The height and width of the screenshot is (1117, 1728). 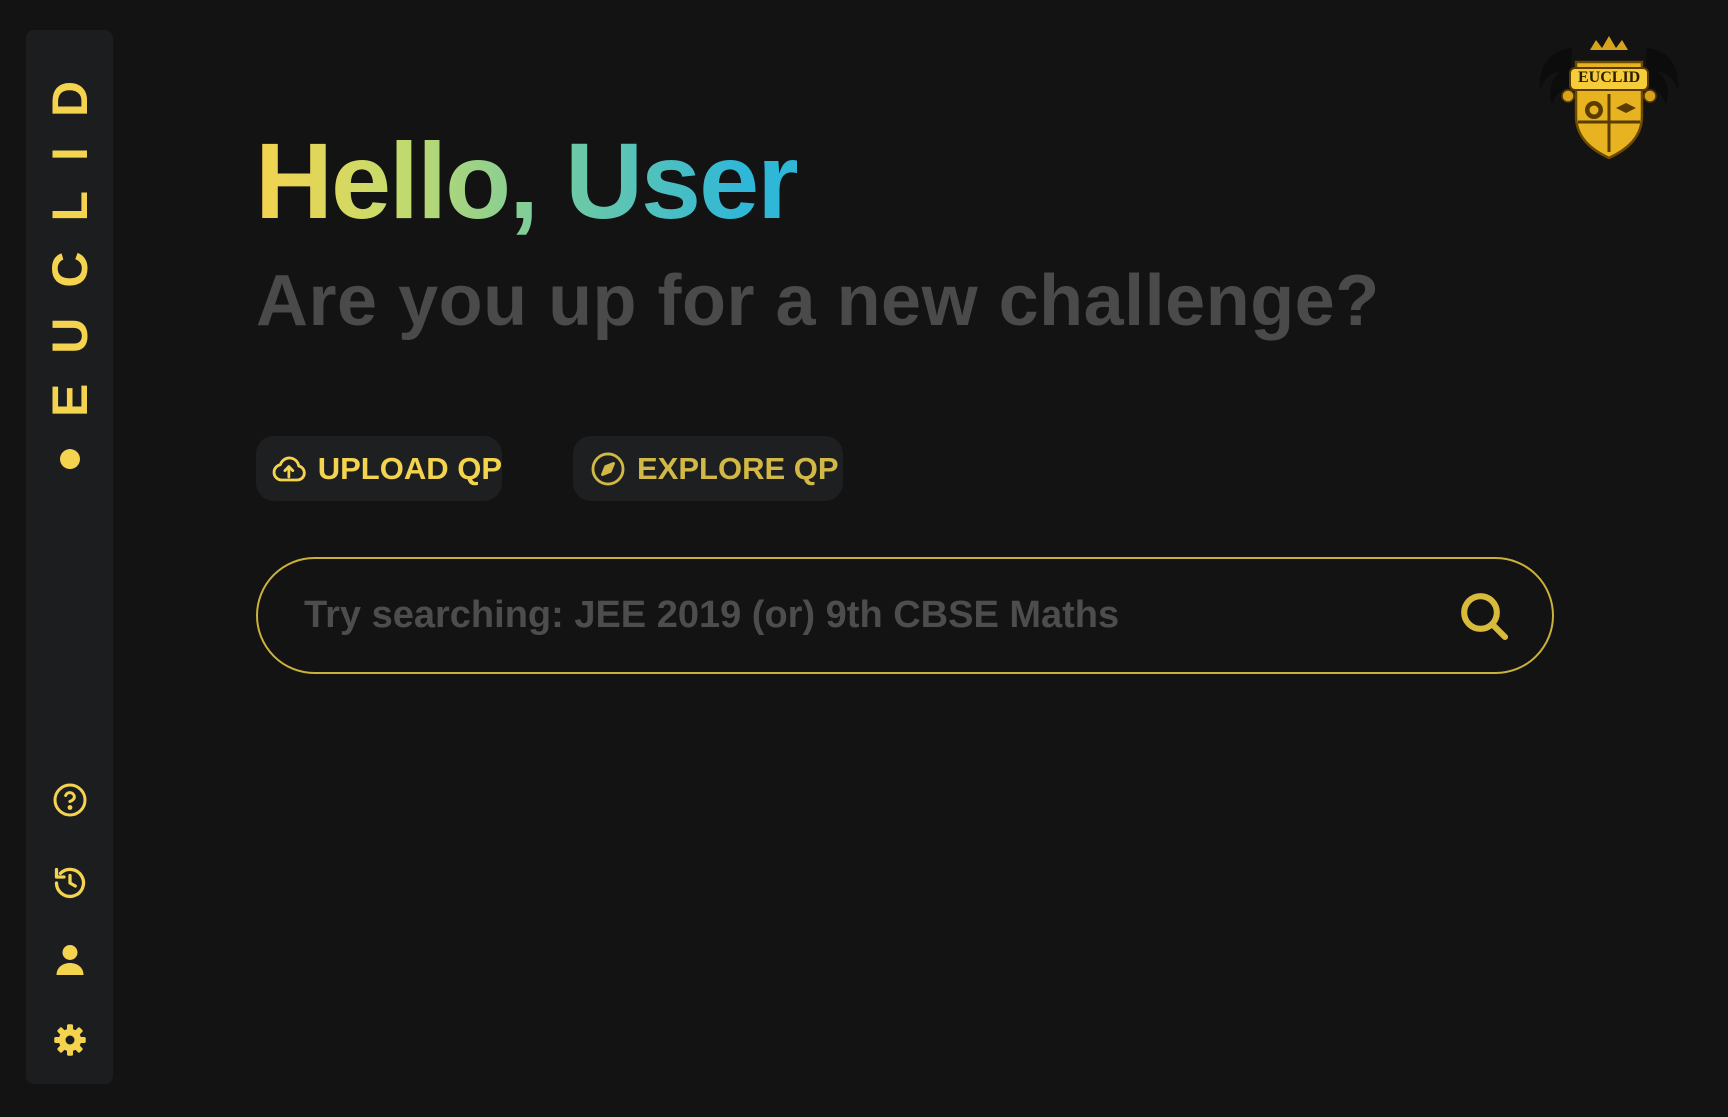 I want to click on euclid-crest-logo: EUCLID, so click(x=1609, y=98).